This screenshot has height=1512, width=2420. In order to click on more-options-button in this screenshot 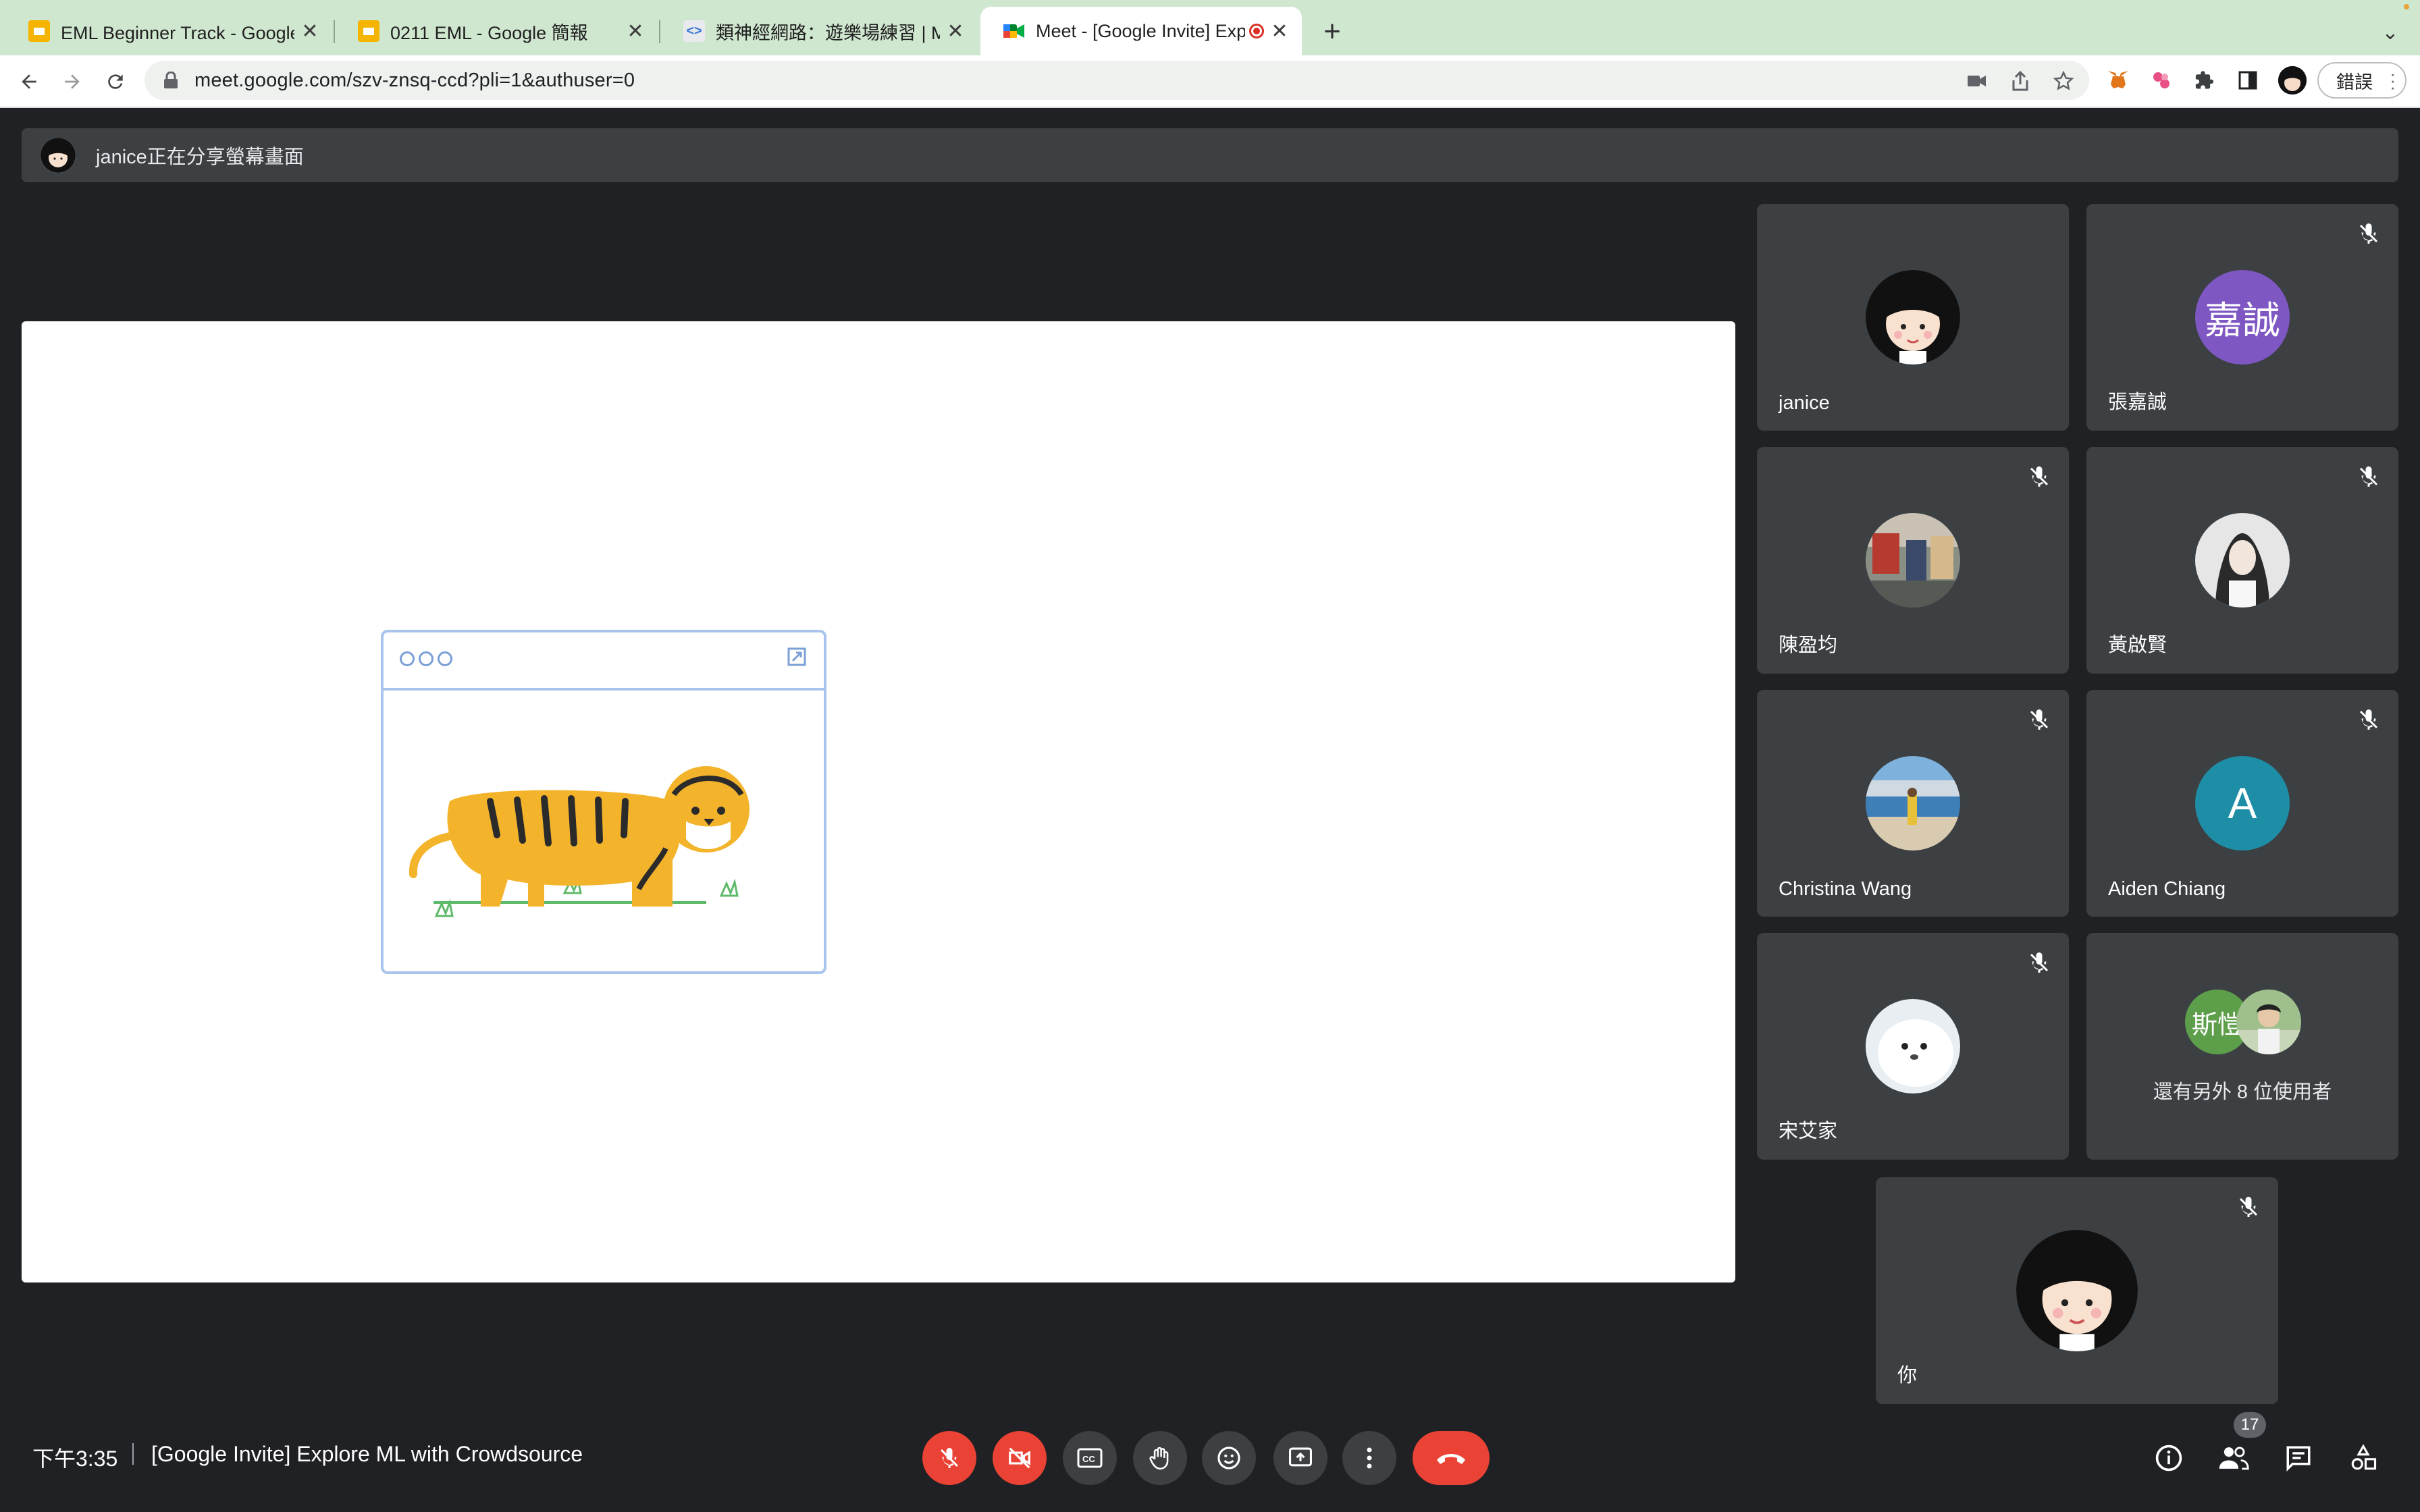, I will do `click(1369, 1458)`.